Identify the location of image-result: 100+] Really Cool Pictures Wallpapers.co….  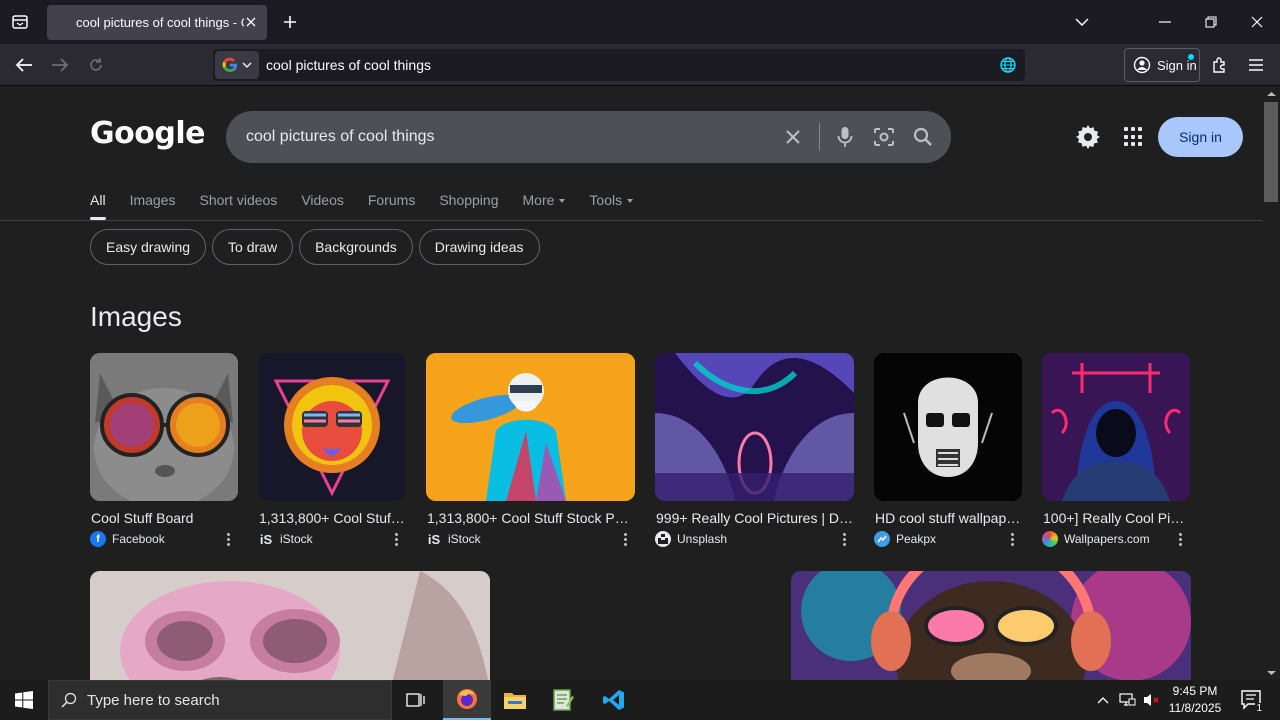
(1116, 450).